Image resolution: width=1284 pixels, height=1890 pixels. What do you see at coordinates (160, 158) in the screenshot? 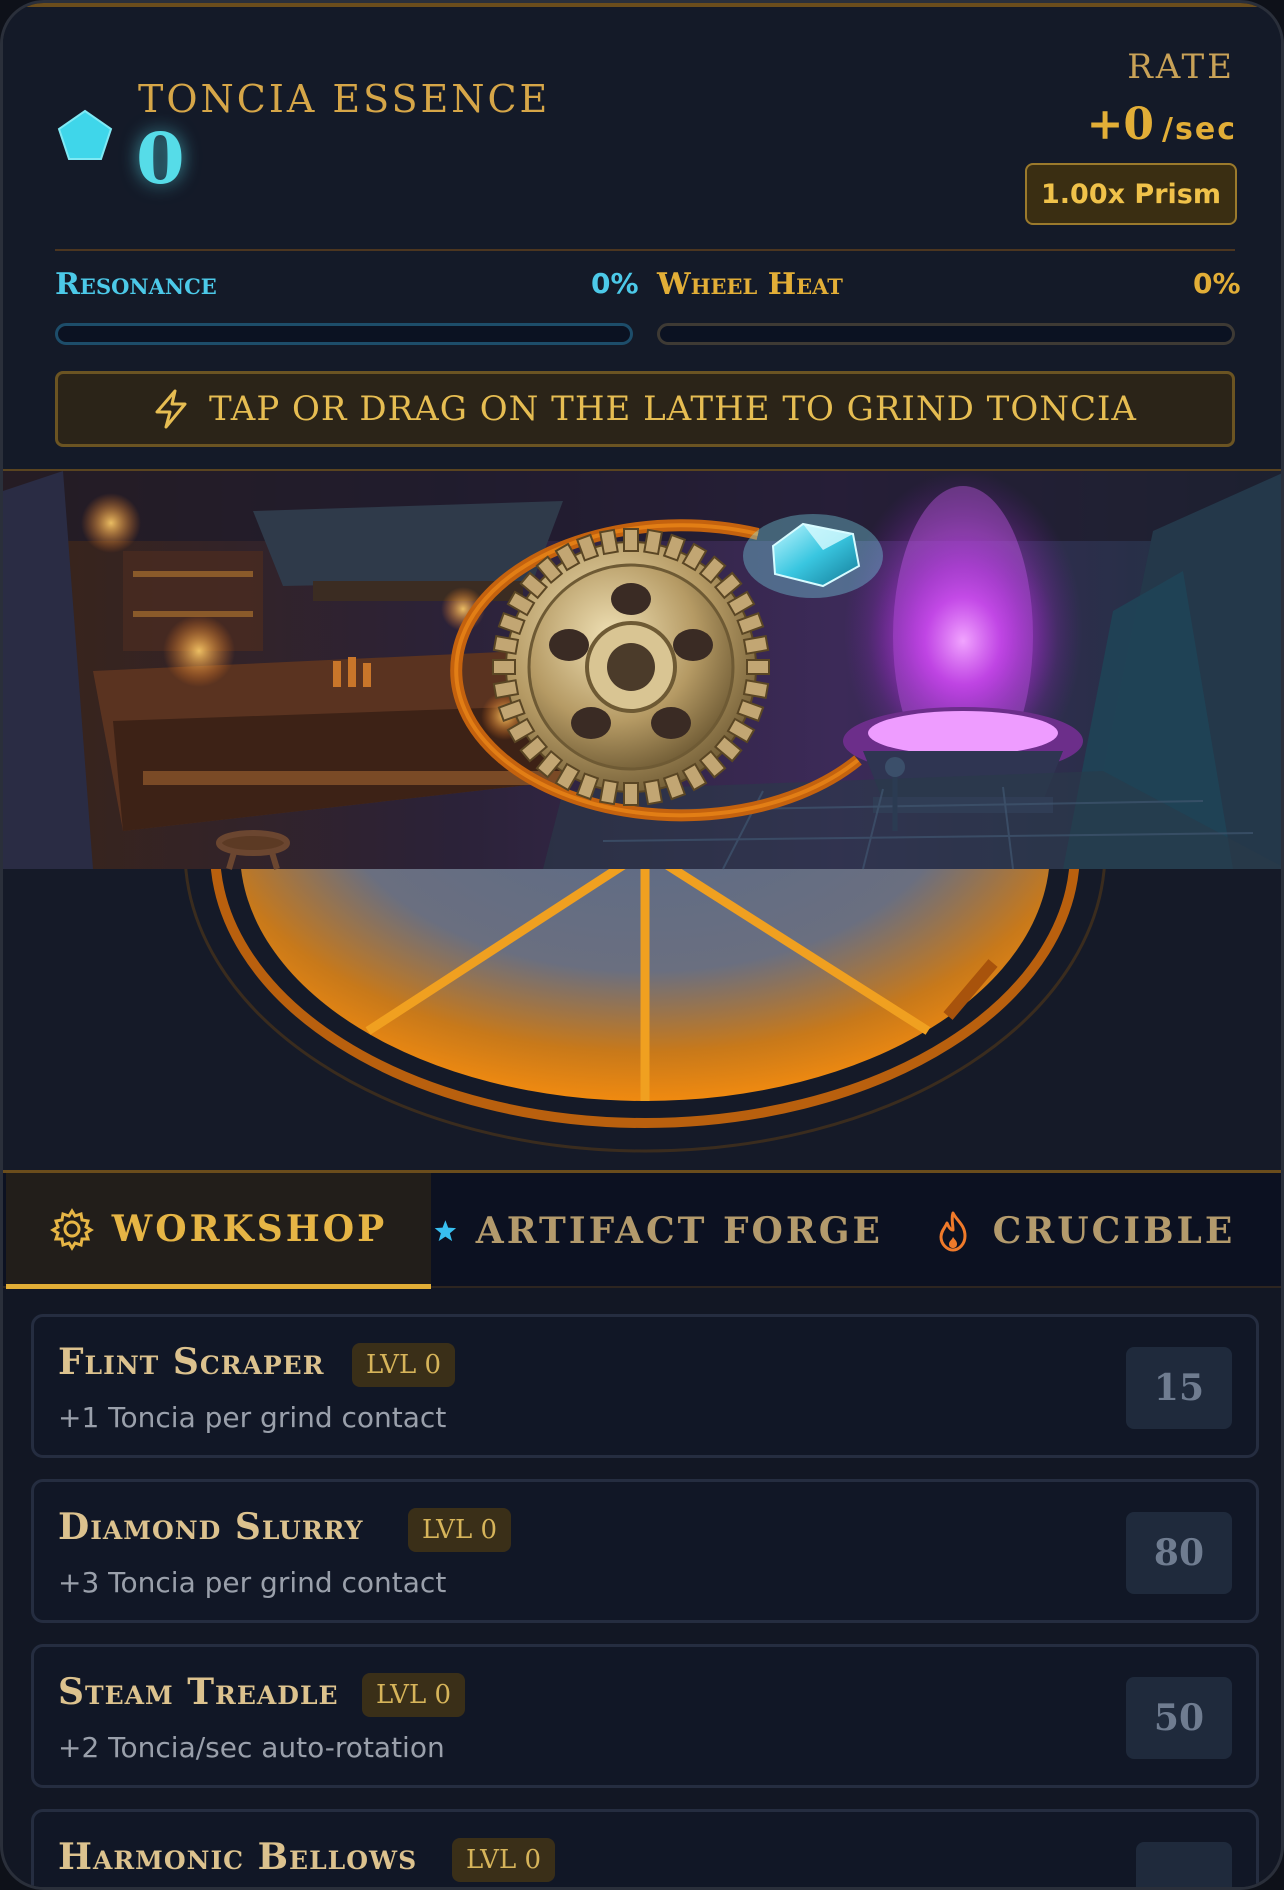
I see `currency-value: 0` at bounding box center [160, 158].